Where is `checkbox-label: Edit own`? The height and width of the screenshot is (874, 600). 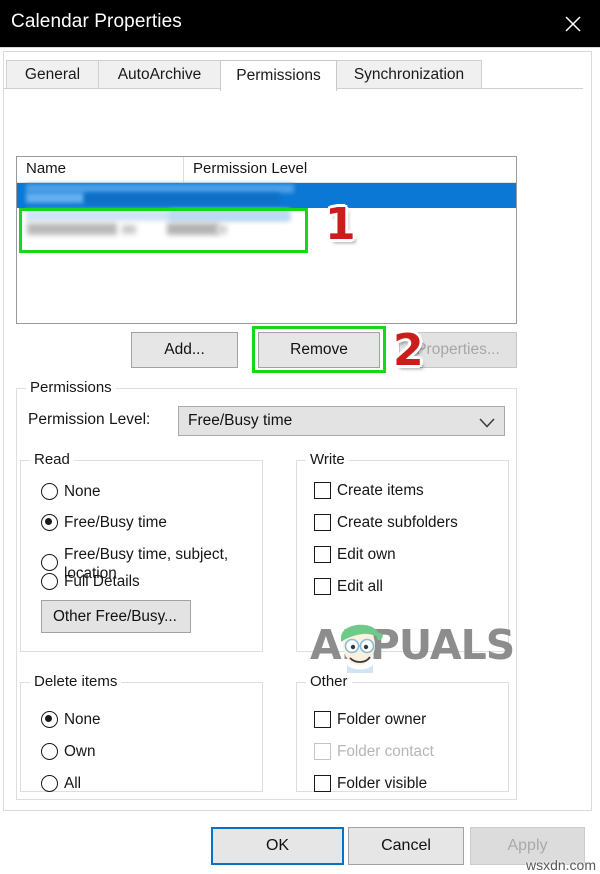 checkbox-label: Edit own is located at coordinates (366, 554).